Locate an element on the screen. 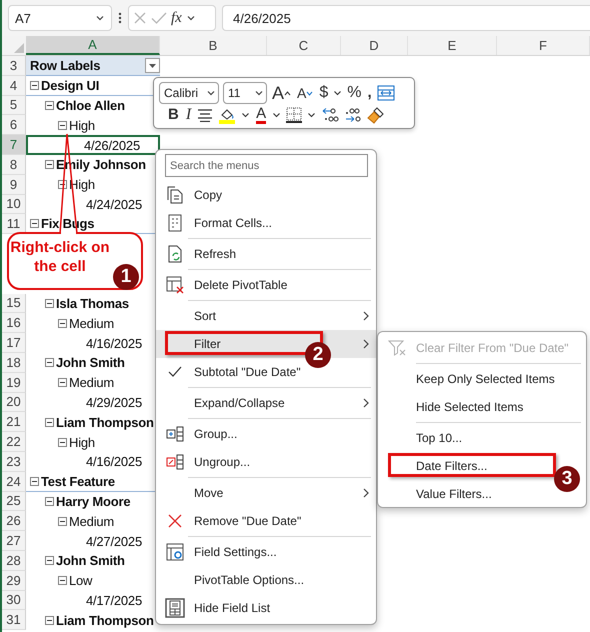 This screenshot has width=590, height=632. row-header: 23 is located at coordinates (14, 462).